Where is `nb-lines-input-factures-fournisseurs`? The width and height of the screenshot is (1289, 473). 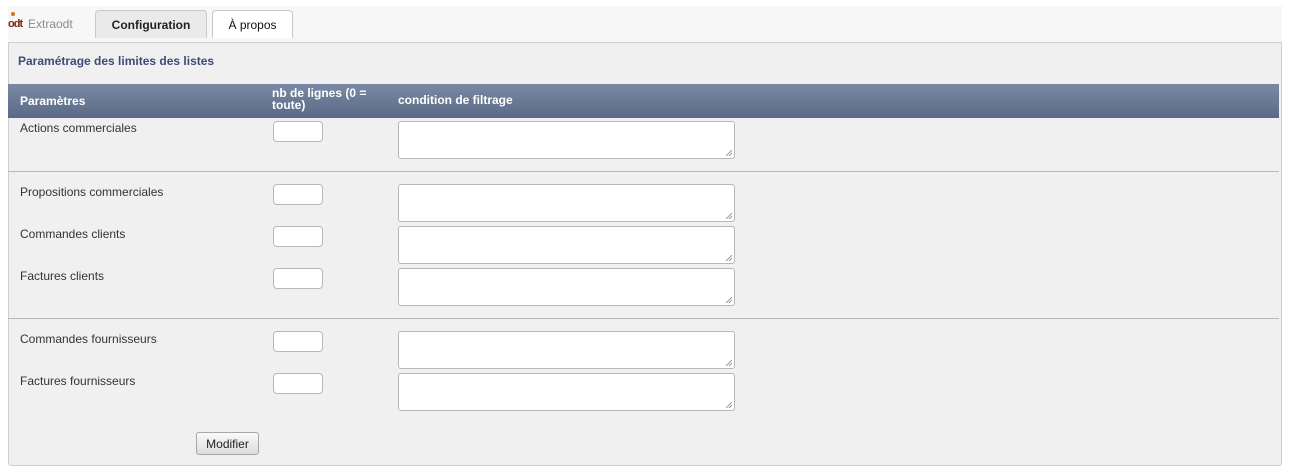
nb-lines-input-factures-fournisseurs is located at coordinates (298, 383).